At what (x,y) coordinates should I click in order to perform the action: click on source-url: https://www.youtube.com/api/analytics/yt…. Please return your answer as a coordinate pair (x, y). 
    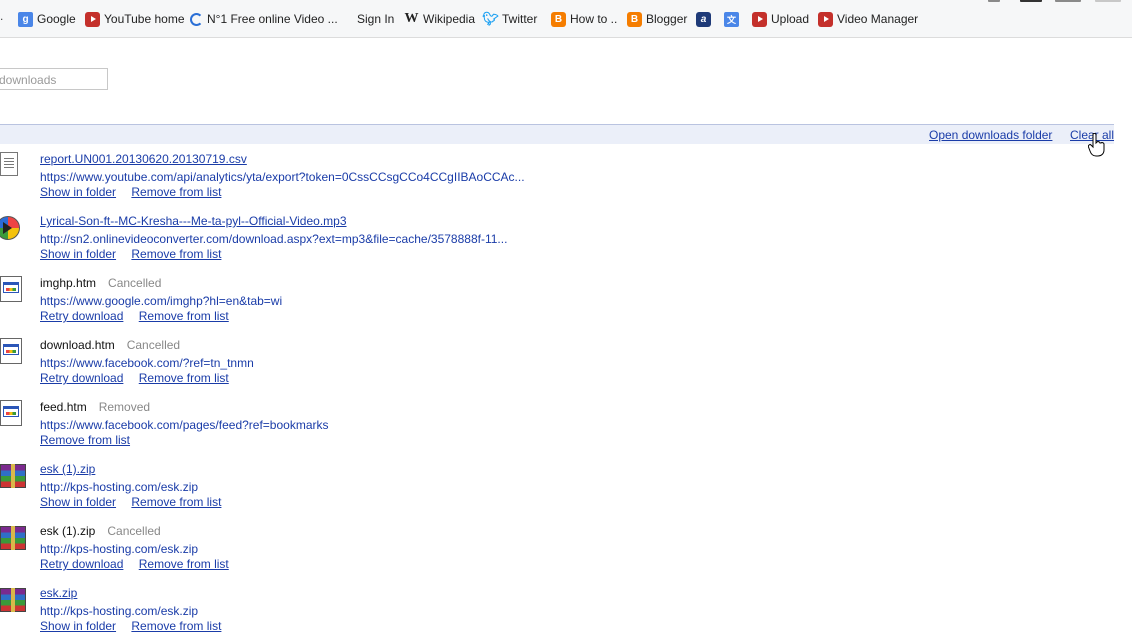
    Looking at the image, I should click on (282, 177).